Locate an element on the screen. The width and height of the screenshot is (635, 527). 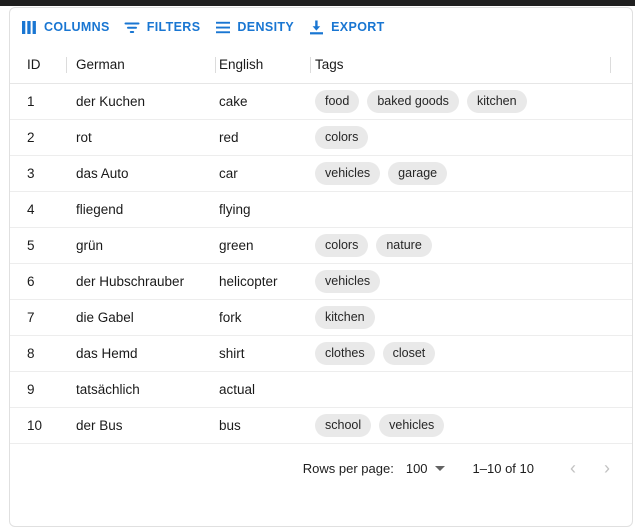
cell-tags: clothes closet is located at coordinates (467, 353).